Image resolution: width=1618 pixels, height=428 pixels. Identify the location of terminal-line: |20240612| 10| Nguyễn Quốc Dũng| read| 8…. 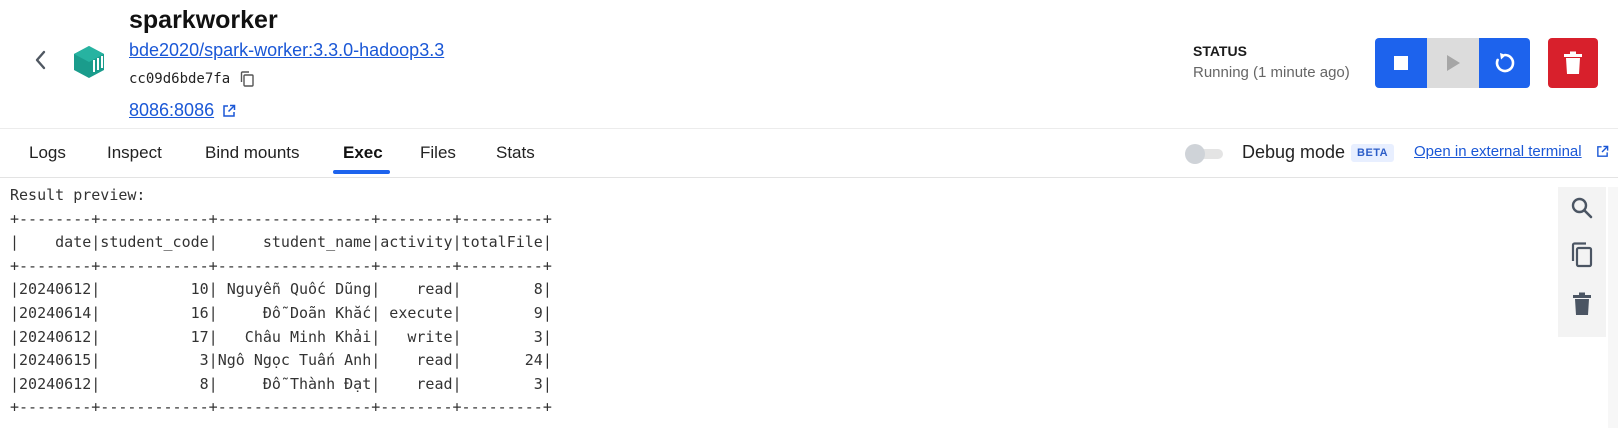
(281, 289).